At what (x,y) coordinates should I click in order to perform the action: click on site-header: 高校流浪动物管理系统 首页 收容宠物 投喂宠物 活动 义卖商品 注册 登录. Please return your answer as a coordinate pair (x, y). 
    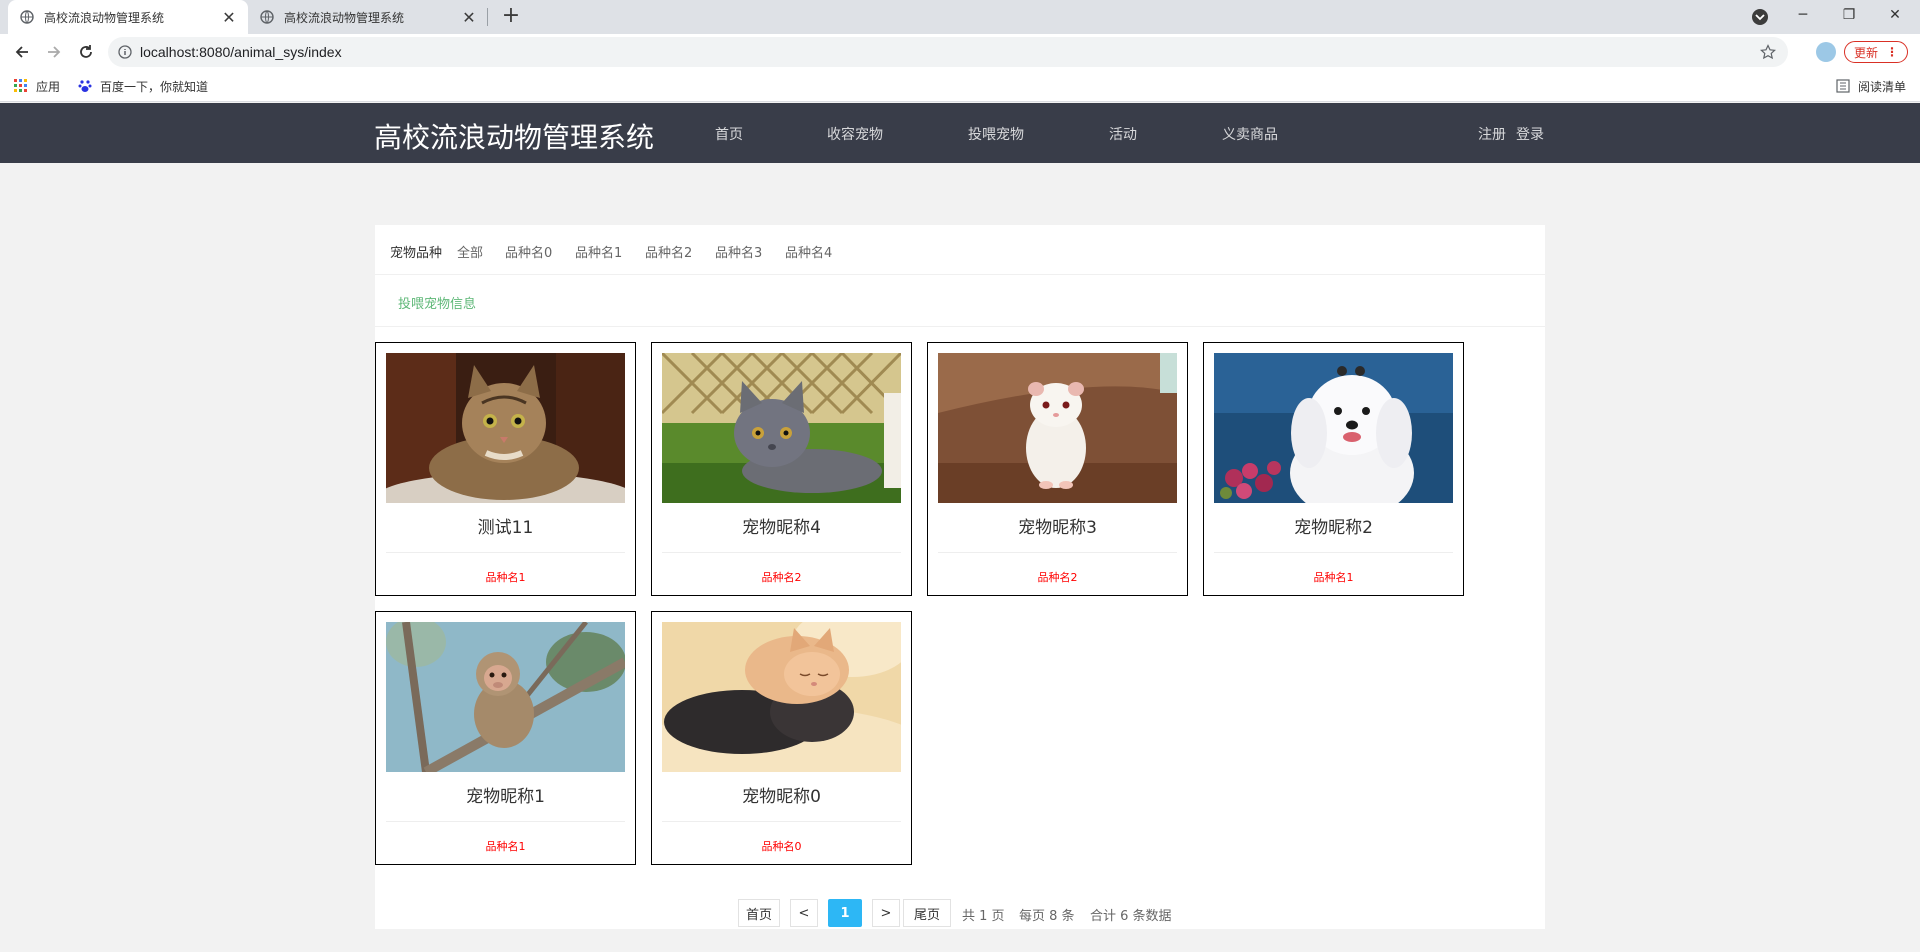
    Looking at the image, I should click on (960, 133).